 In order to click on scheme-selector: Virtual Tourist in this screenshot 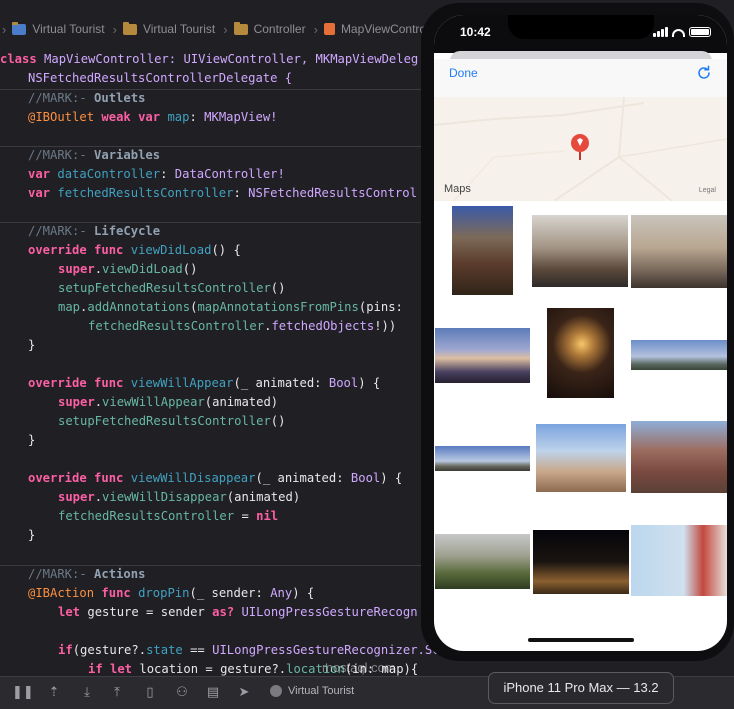, I will do `click(312, 691)`.